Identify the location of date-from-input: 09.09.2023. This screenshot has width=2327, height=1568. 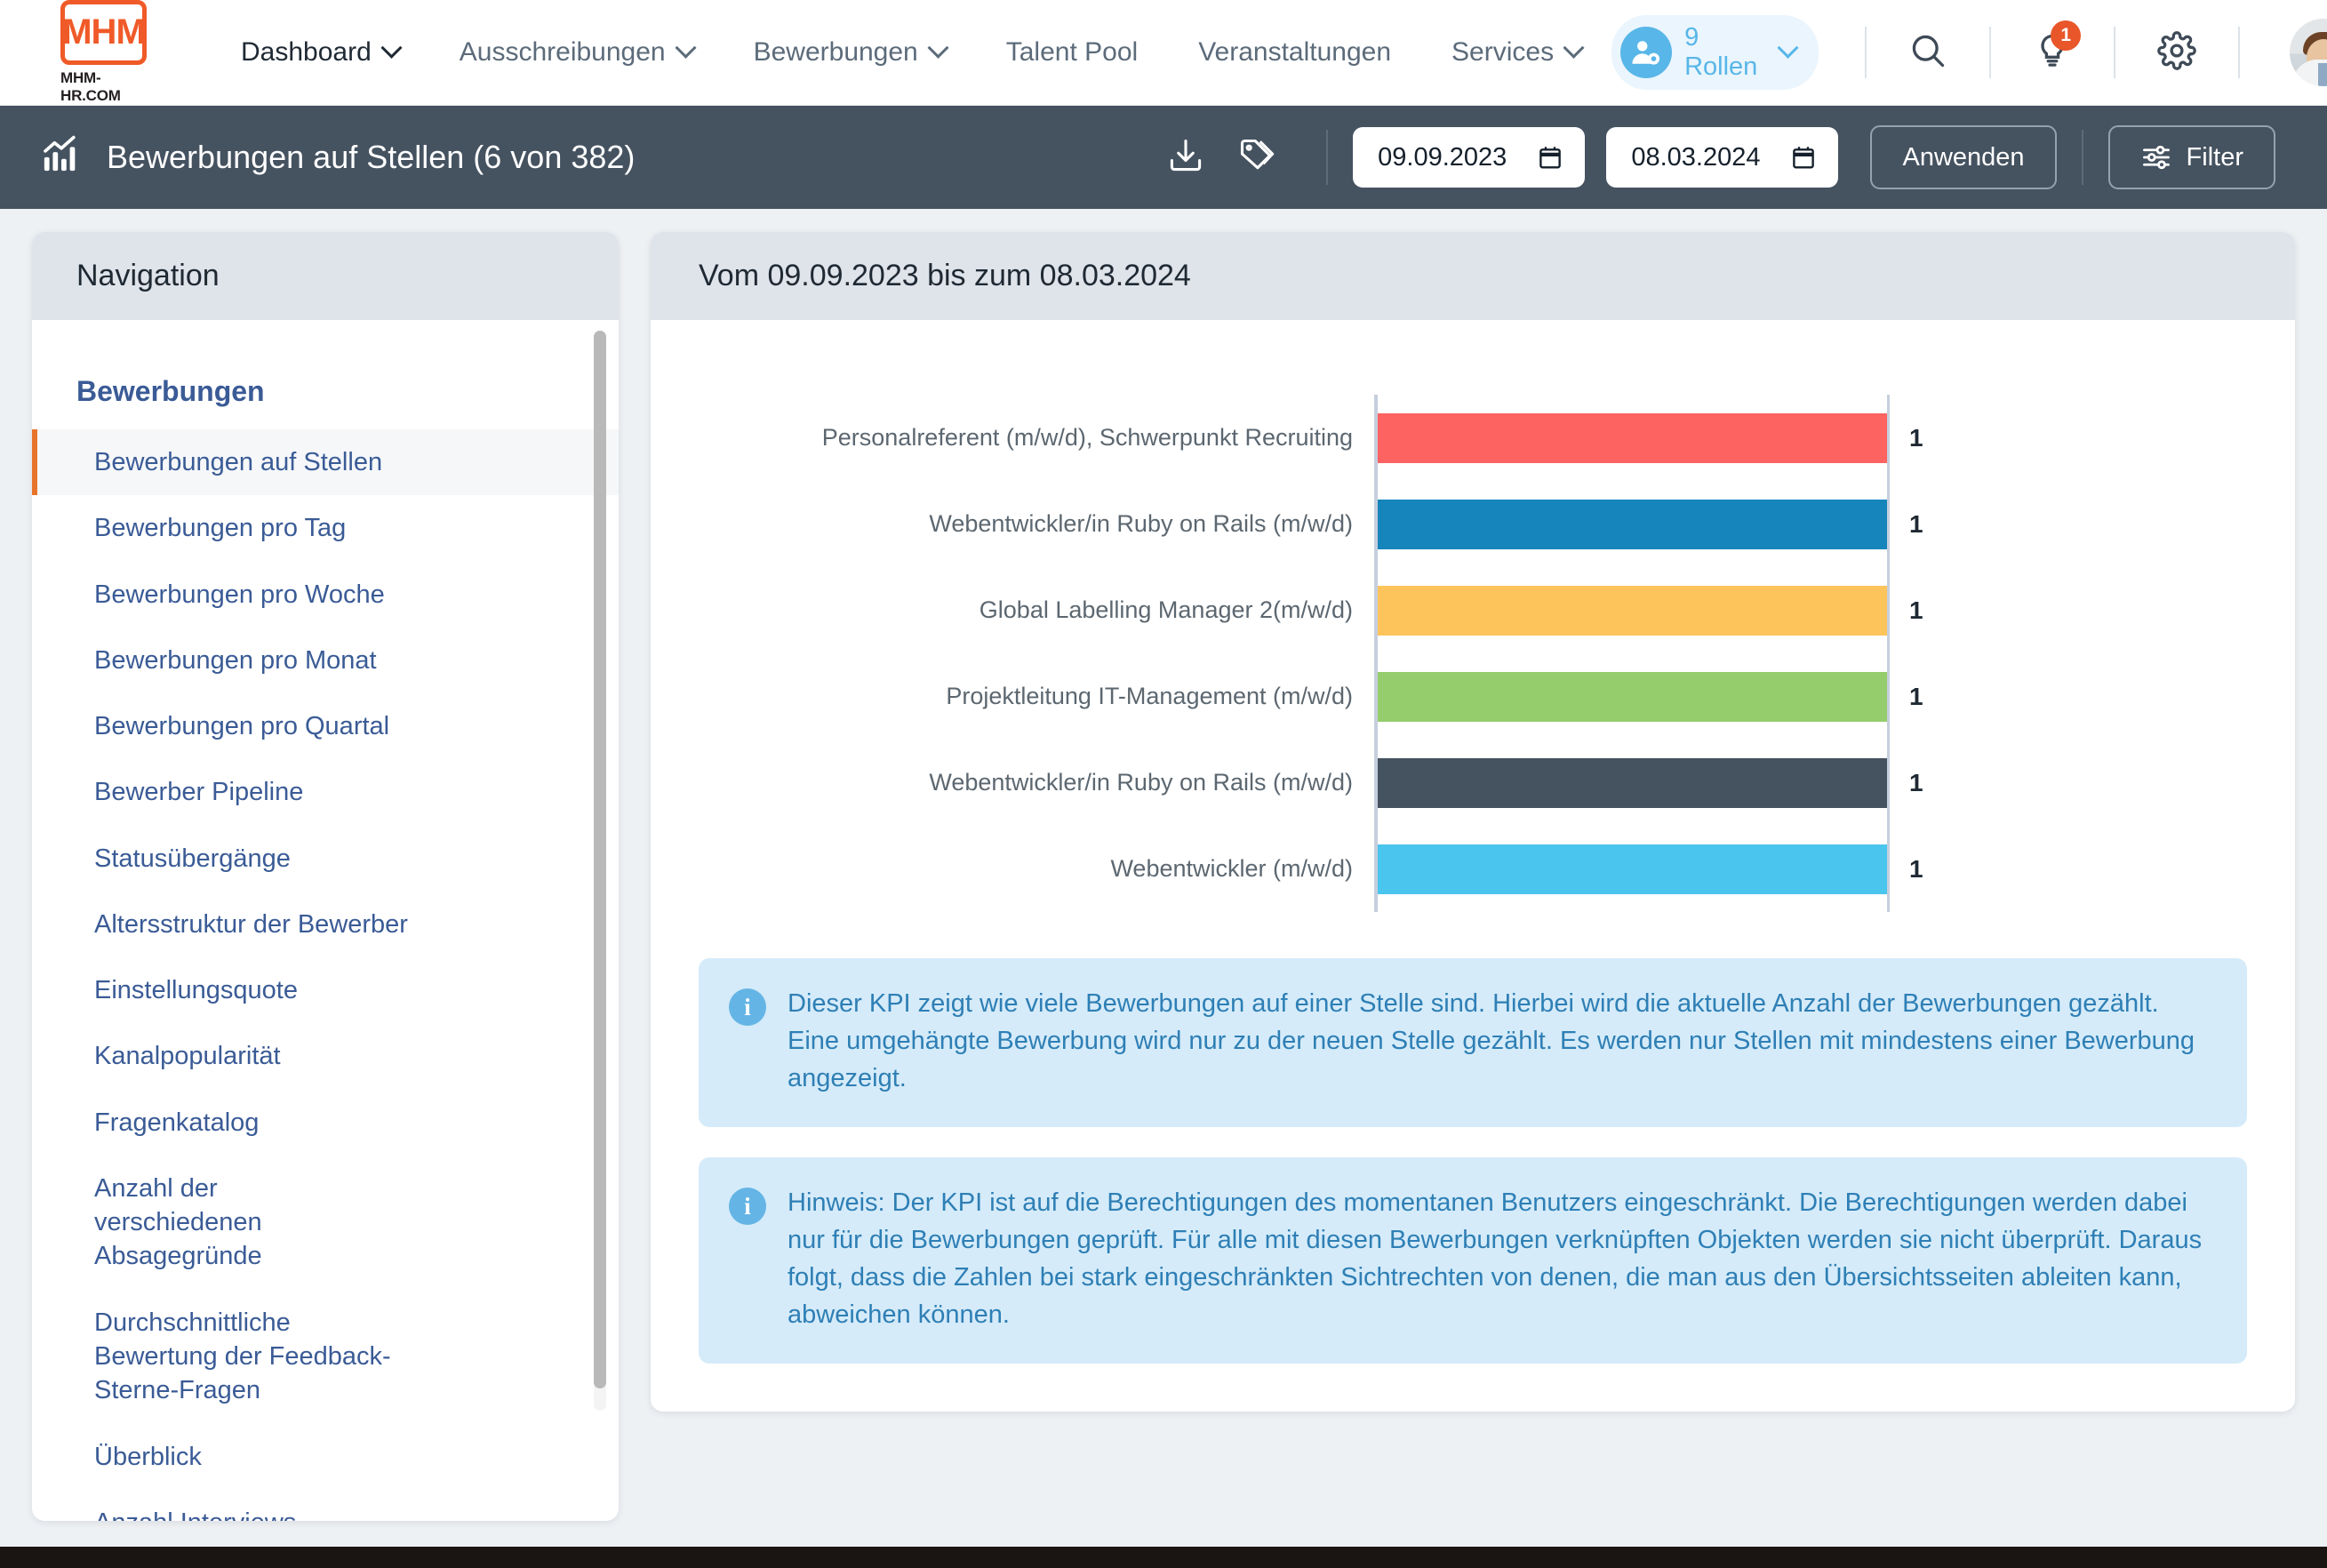
(1469, 157).